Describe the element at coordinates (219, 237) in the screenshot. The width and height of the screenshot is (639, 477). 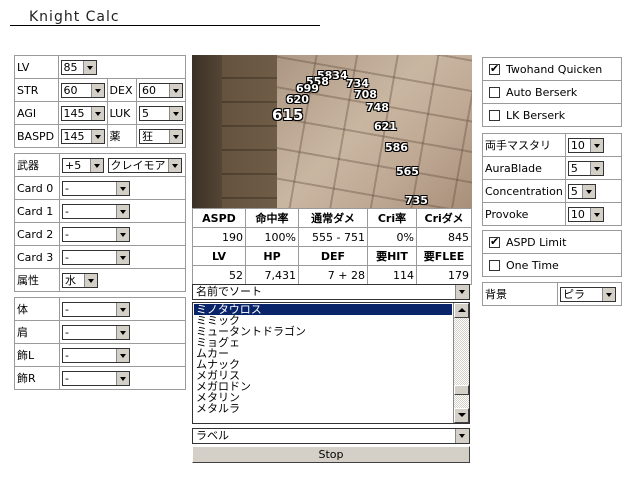
I see `aspd-value: 190` at that location.